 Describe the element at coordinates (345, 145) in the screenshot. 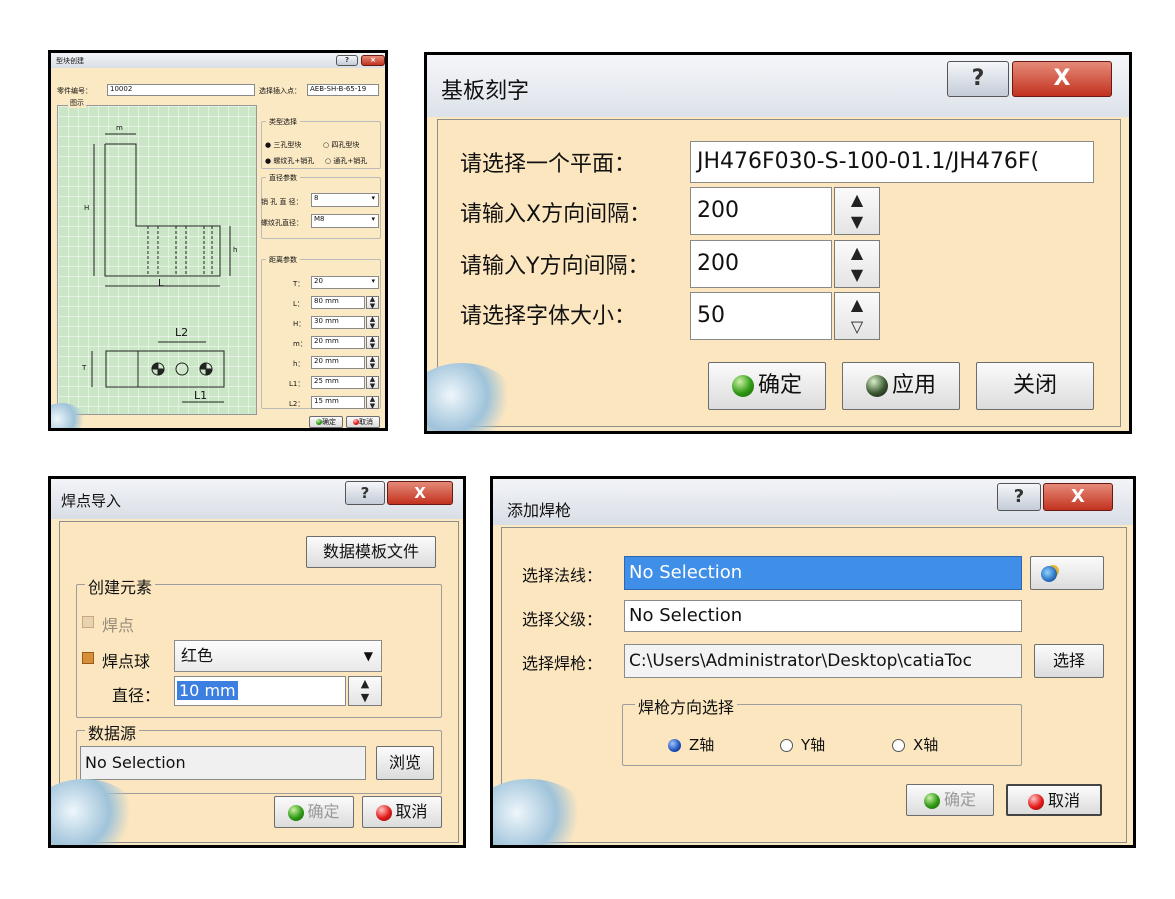

I see `four-hole-label: 四孔型块` at that location.